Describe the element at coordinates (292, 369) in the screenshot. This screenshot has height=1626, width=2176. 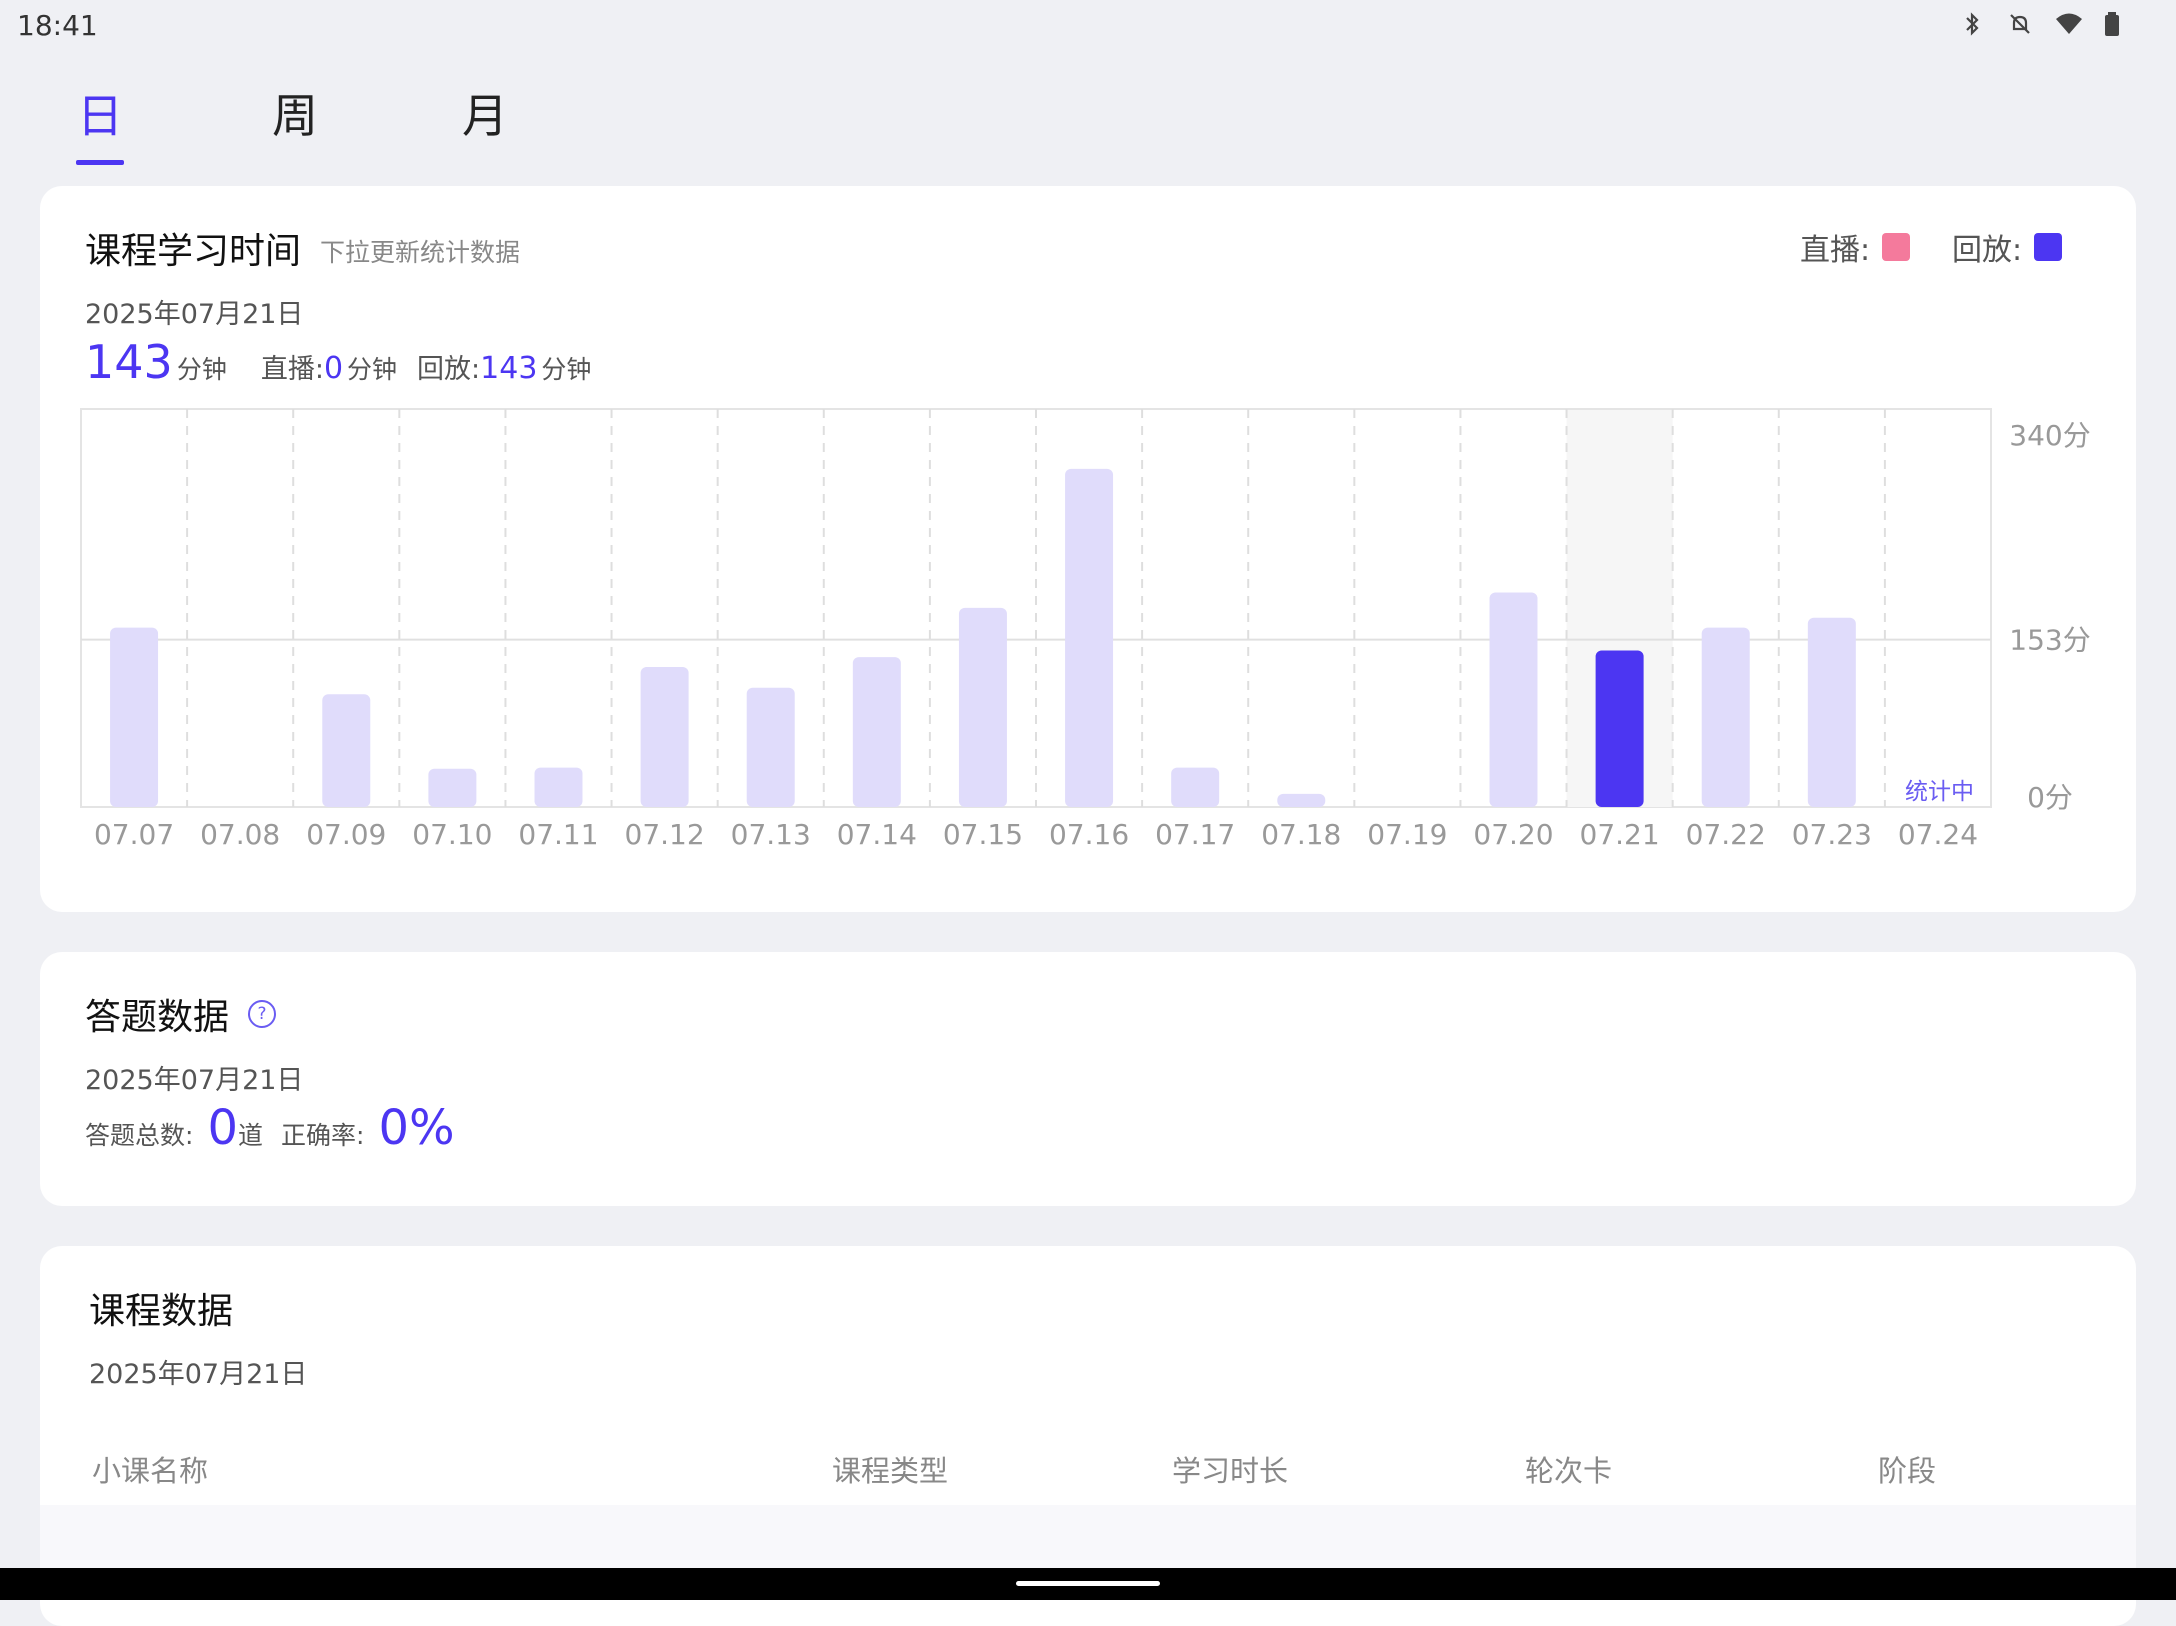
I see `live-label: 直播:` at that location.